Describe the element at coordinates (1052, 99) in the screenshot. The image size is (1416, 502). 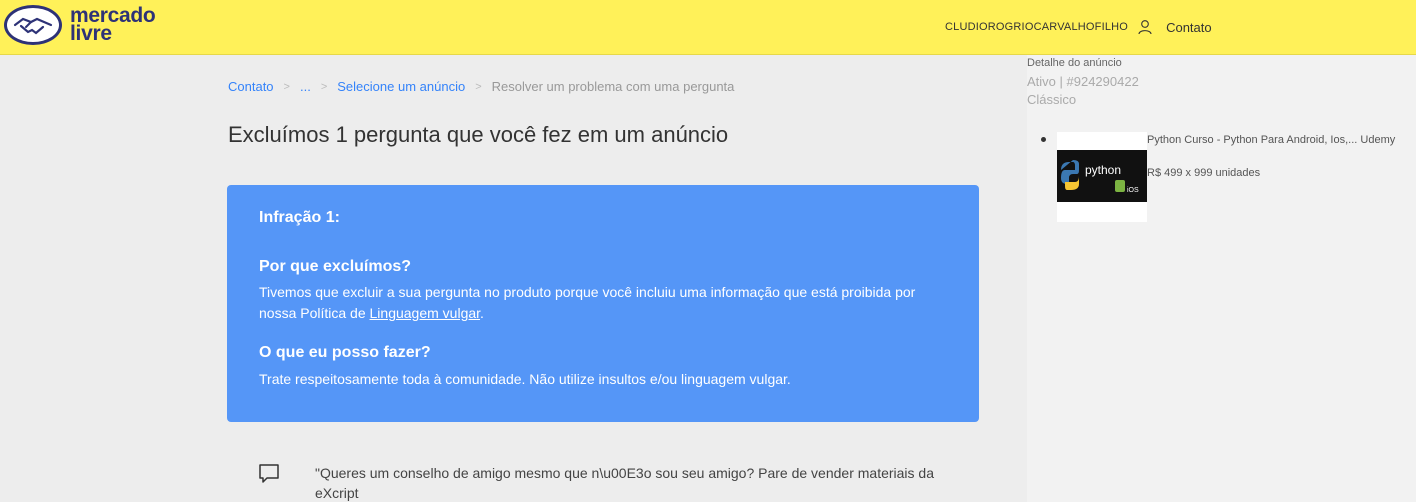
I see `listing-type: Clássico` at that location.